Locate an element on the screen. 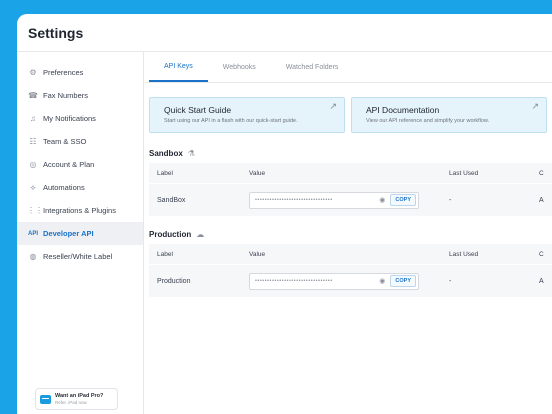 This screenshot has width=552, height=414. sidebar-item-label: Automations is located at coordinates (64, 187).